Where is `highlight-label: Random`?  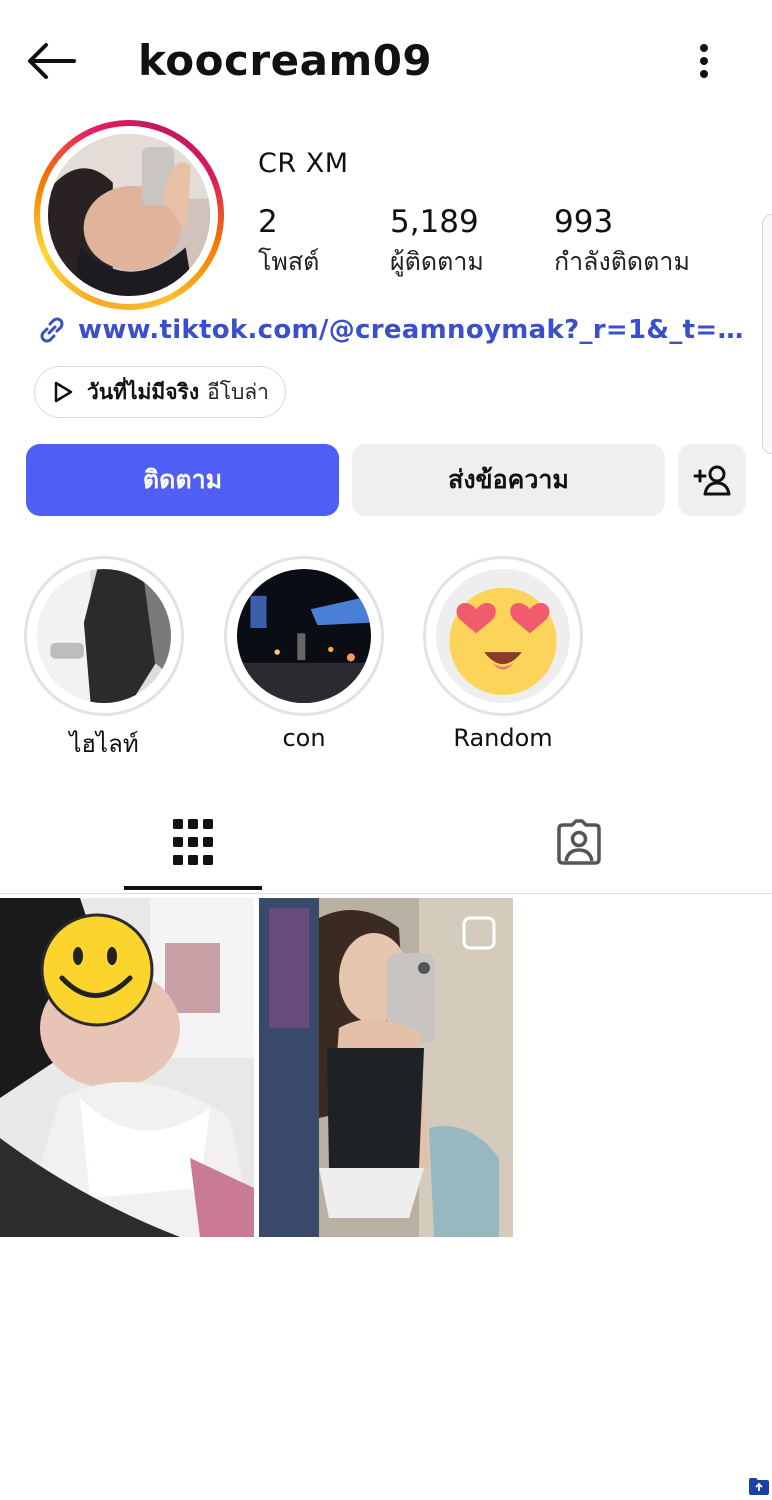 highlight-label: Random is located at coordinates (503, 738).